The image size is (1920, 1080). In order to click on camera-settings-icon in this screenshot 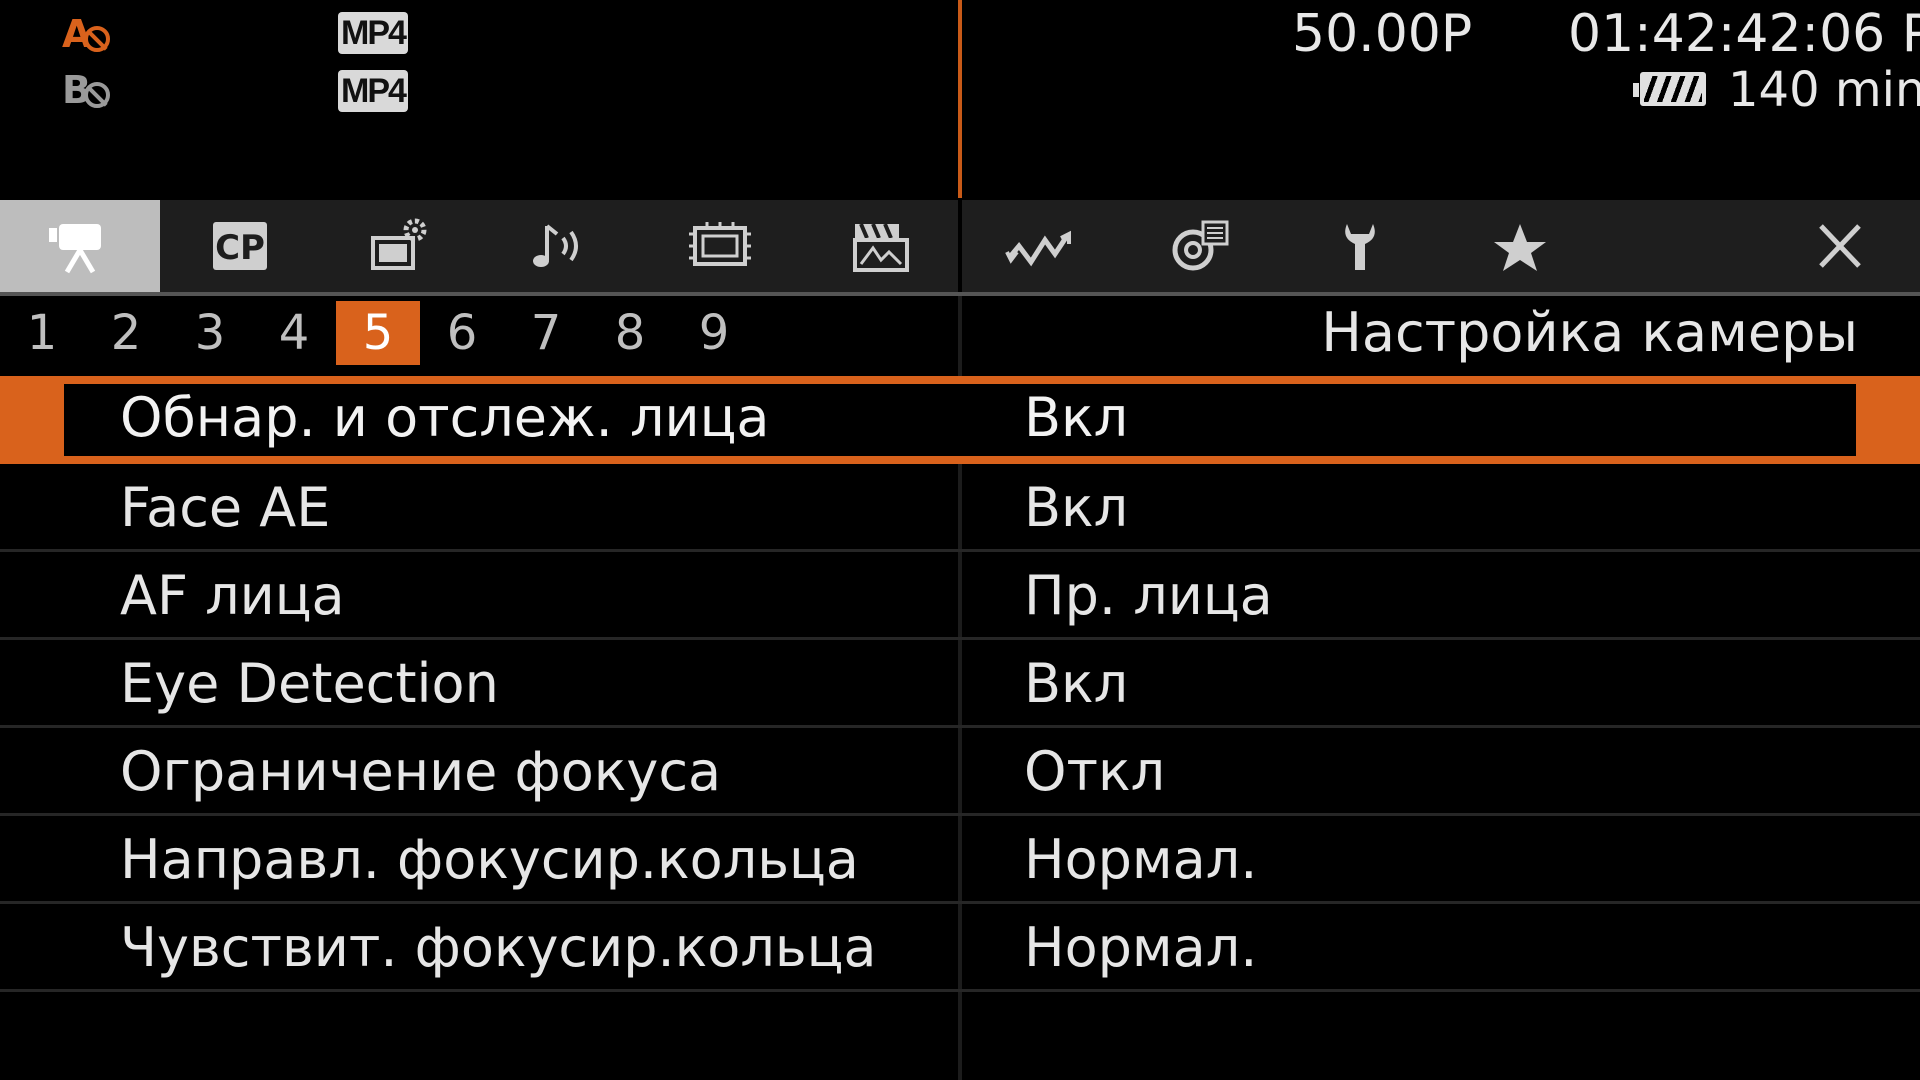, I will do `click(399, 244)`.